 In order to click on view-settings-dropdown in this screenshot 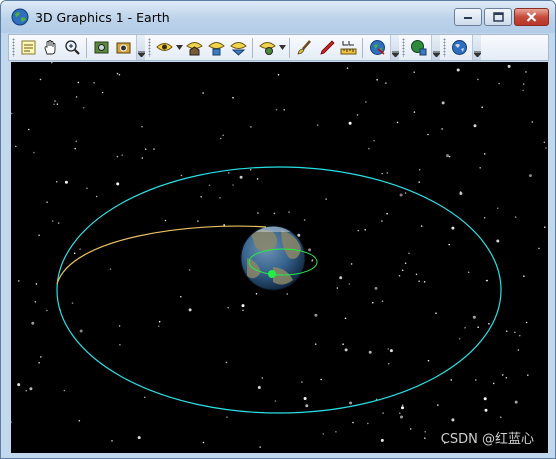, I will do `click(282, 48)`.